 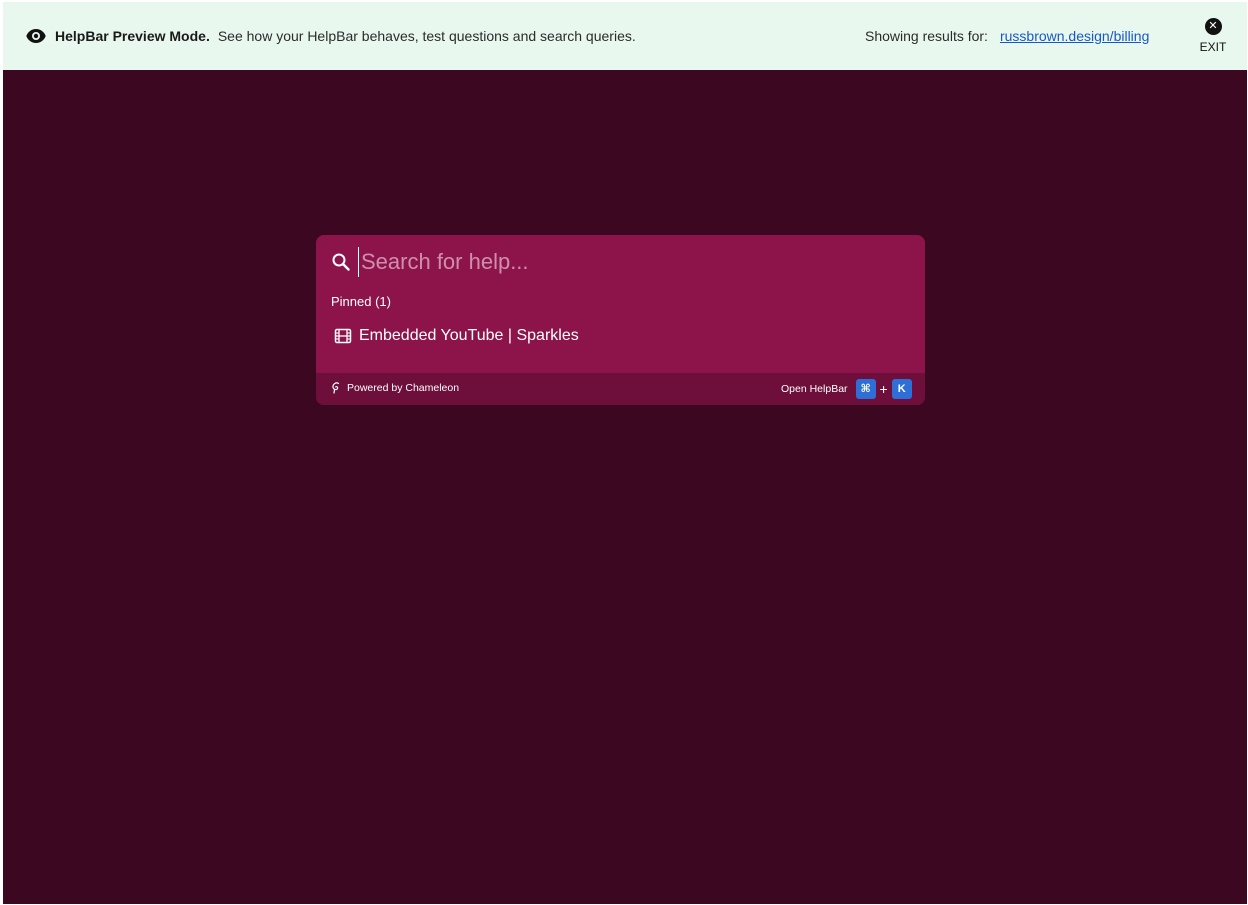 I want to click on powered-by-label: Powered by Chameleon, so click(x=403, y=388).